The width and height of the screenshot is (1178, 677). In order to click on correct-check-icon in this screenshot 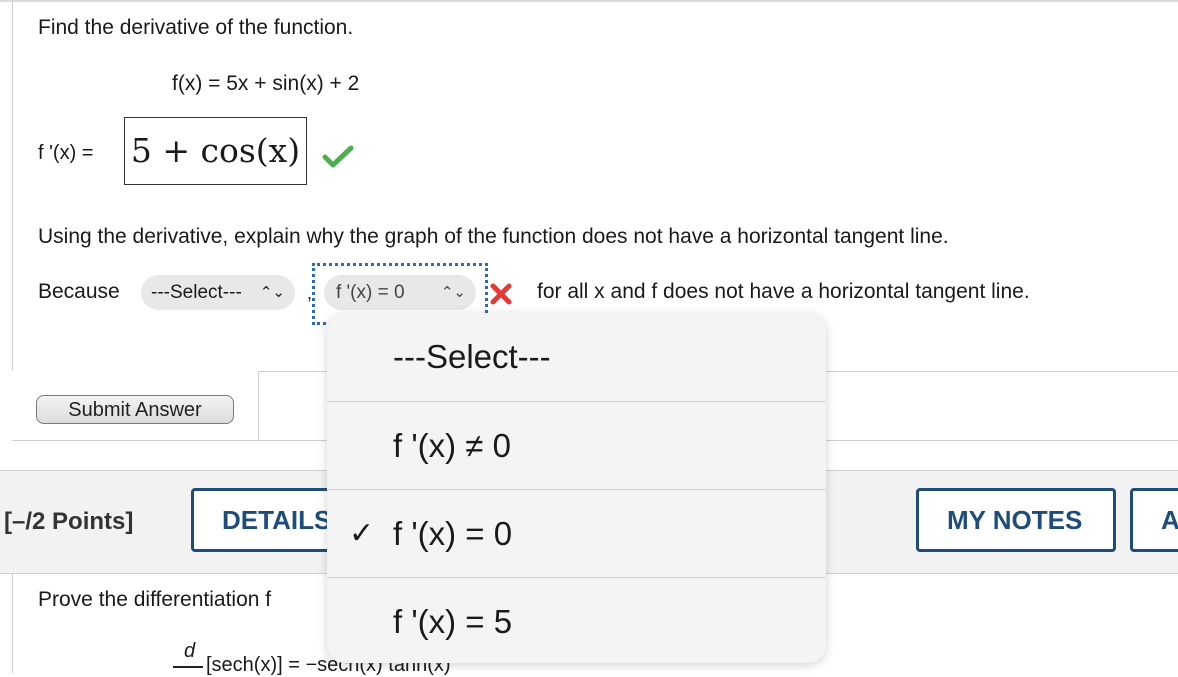, I will do `click(338, 156)`.